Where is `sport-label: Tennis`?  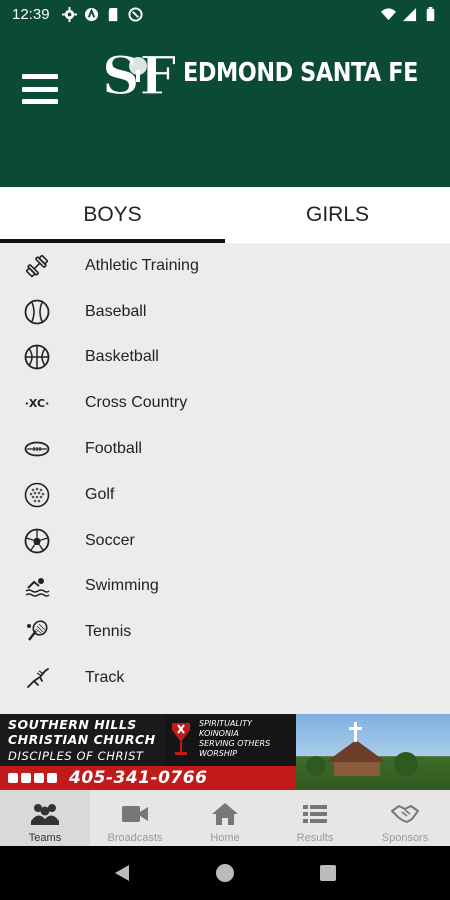
sport-label: Tennis is located at coordinates (108, 632).